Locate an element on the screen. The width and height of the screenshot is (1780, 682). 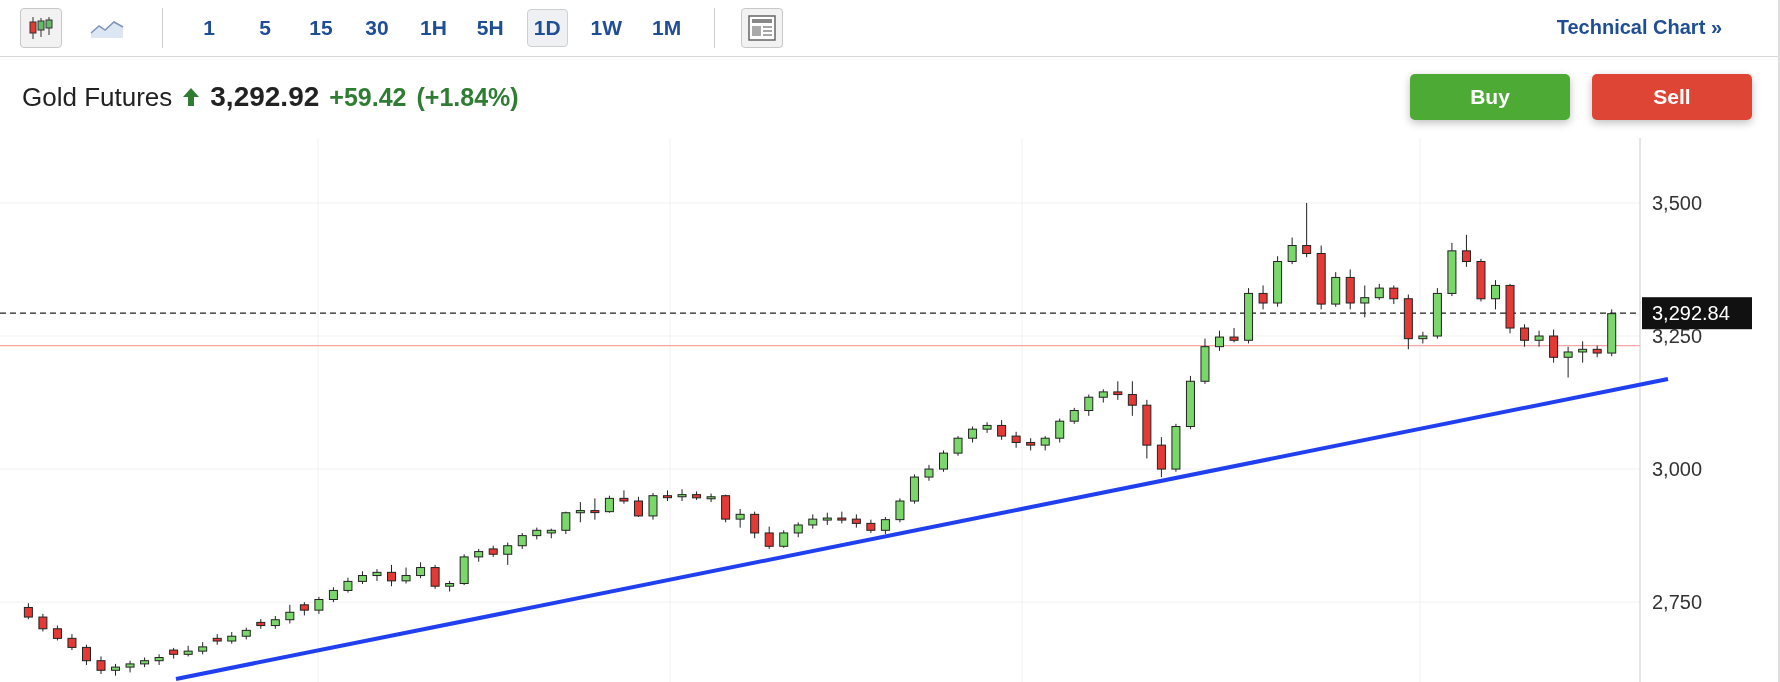
technical-chart-link: Technical Chart » is located at coordinates (1639, 28).